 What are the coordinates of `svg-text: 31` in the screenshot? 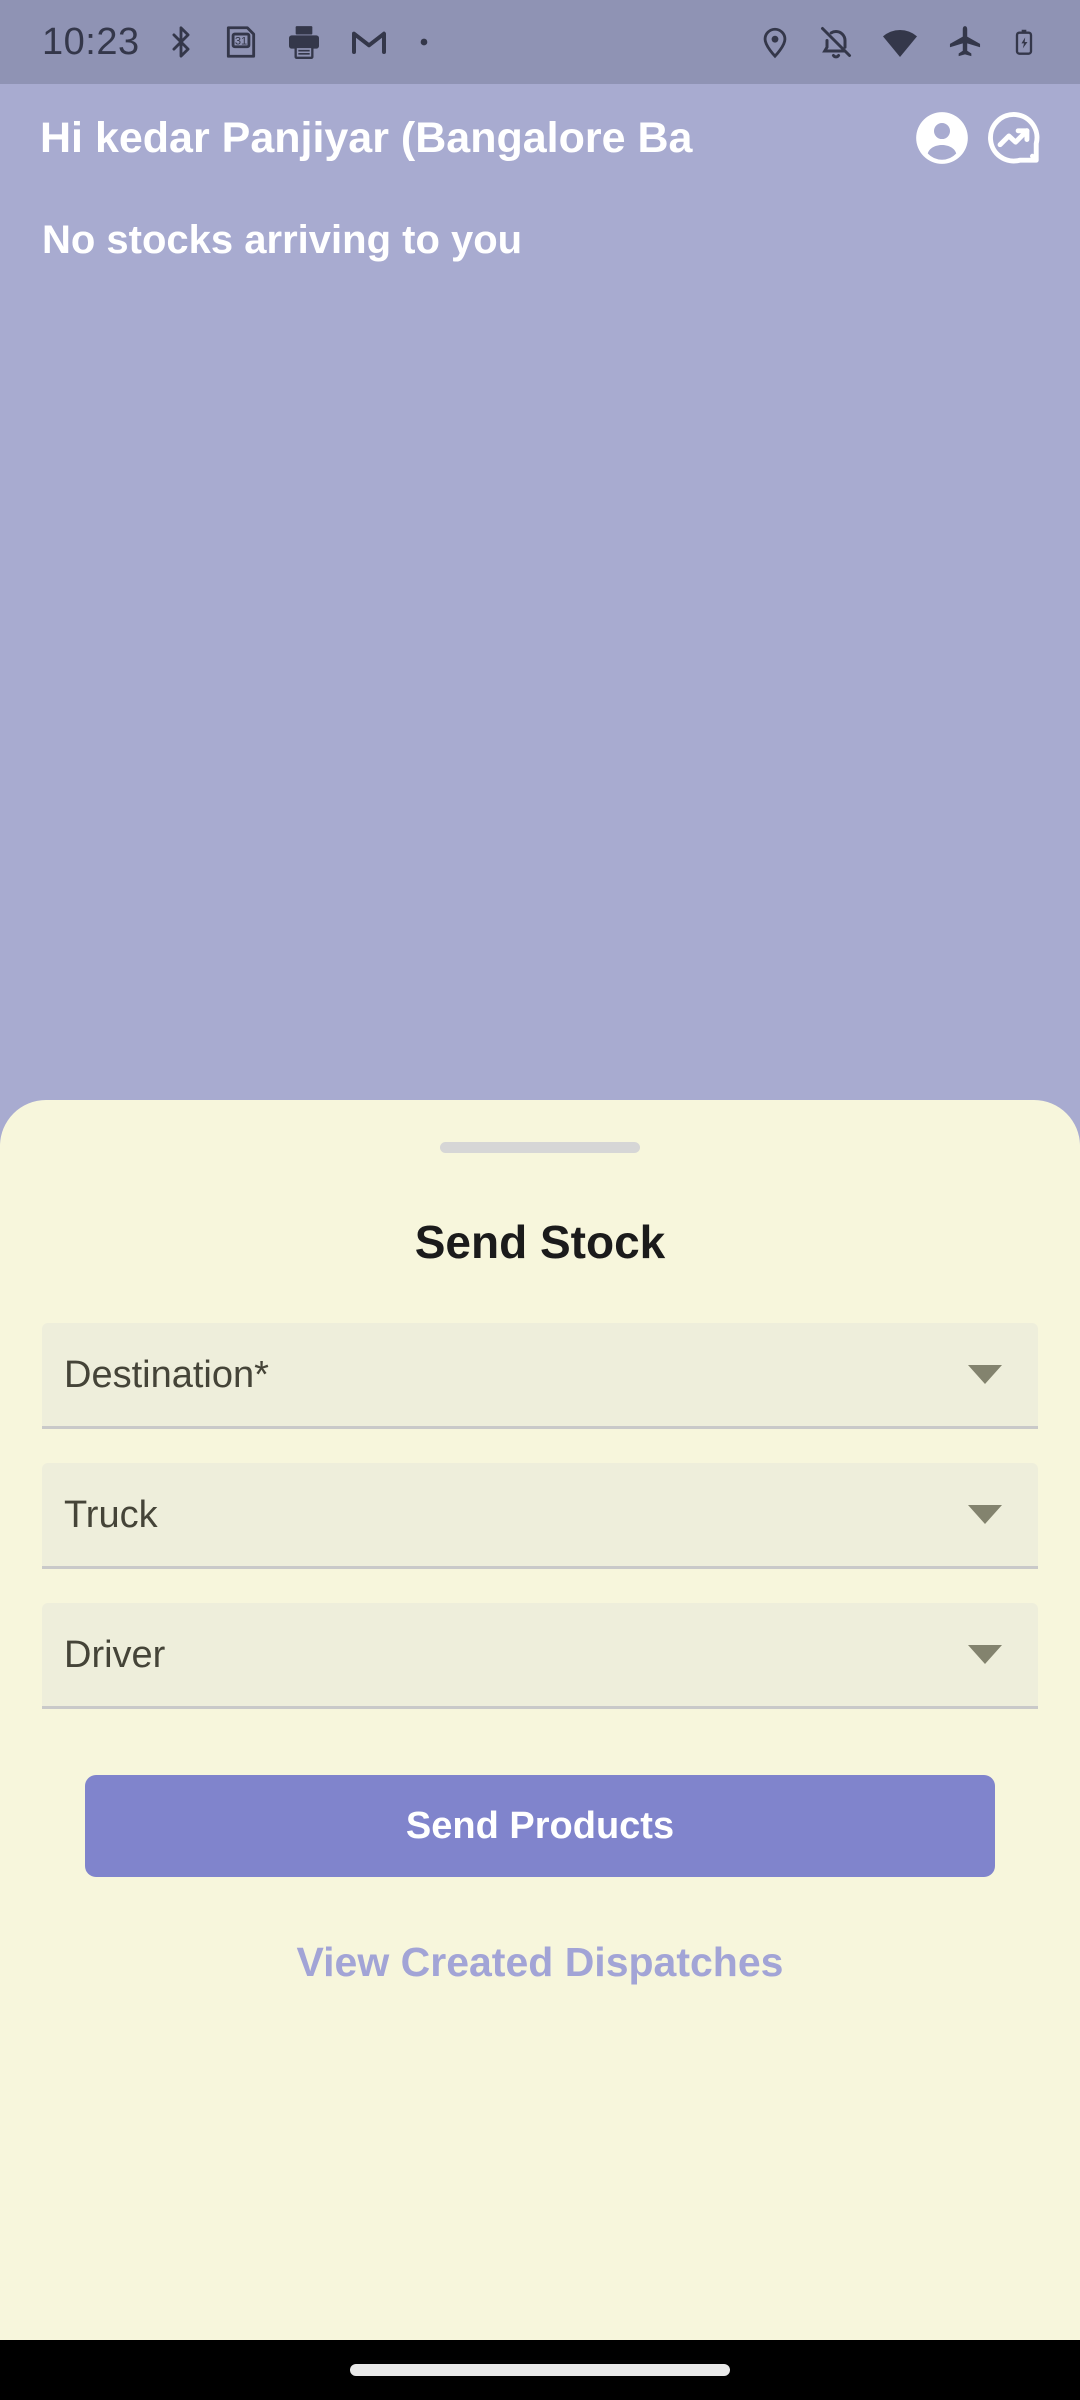 It's located at (240, 42).